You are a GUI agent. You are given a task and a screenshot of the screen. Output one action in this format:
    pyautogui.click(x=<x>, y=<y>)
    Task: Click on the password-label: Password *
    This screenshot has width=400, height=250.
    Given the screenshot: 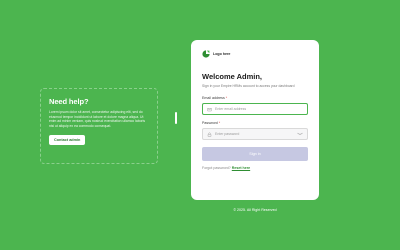 What is the action you would take?
    pyautogui.click(x=211, y=123)
    